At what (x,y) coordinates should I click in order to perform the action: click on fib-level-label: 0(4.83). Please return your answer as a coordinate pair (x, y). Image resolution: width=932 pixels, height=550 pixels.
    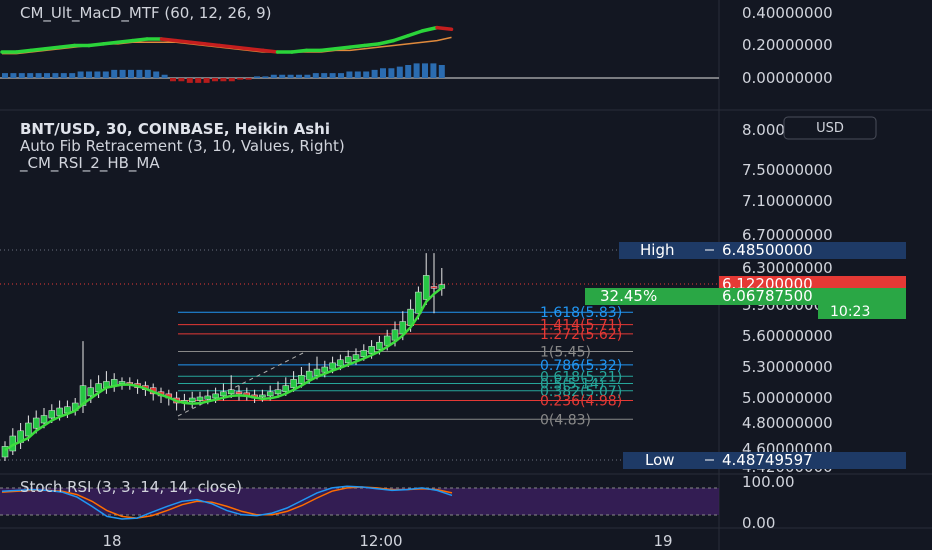
    Looking at the image, I should click on (565, 420).